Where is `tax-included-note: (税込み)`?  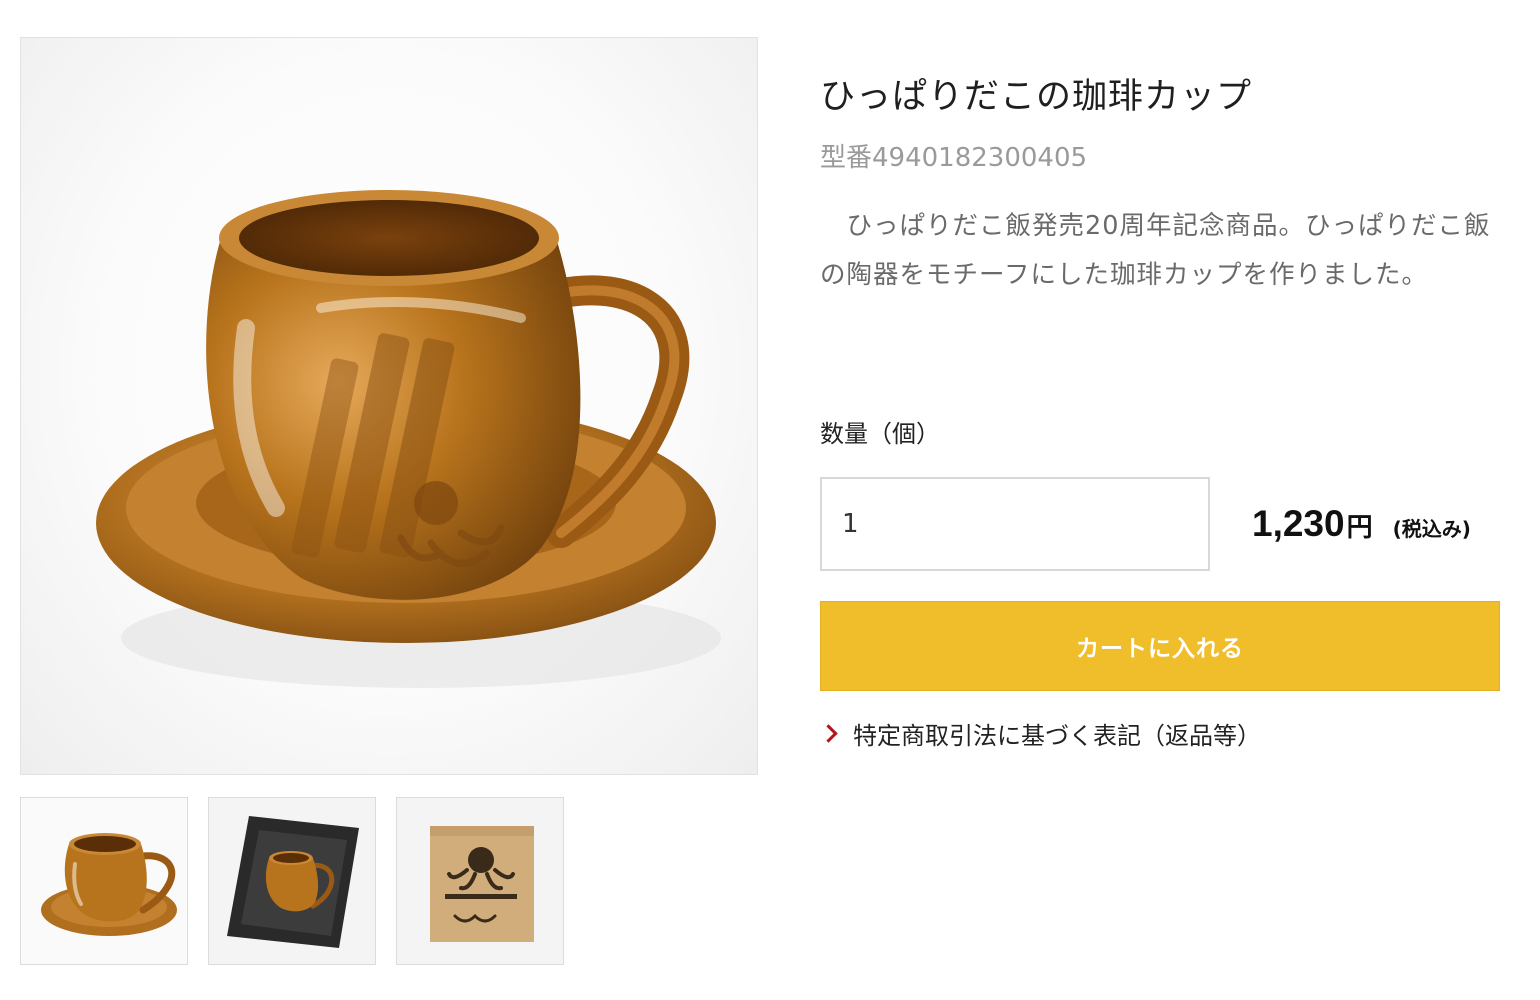 tax-included-note: (税込み) is located at coordinates (1431, 529).